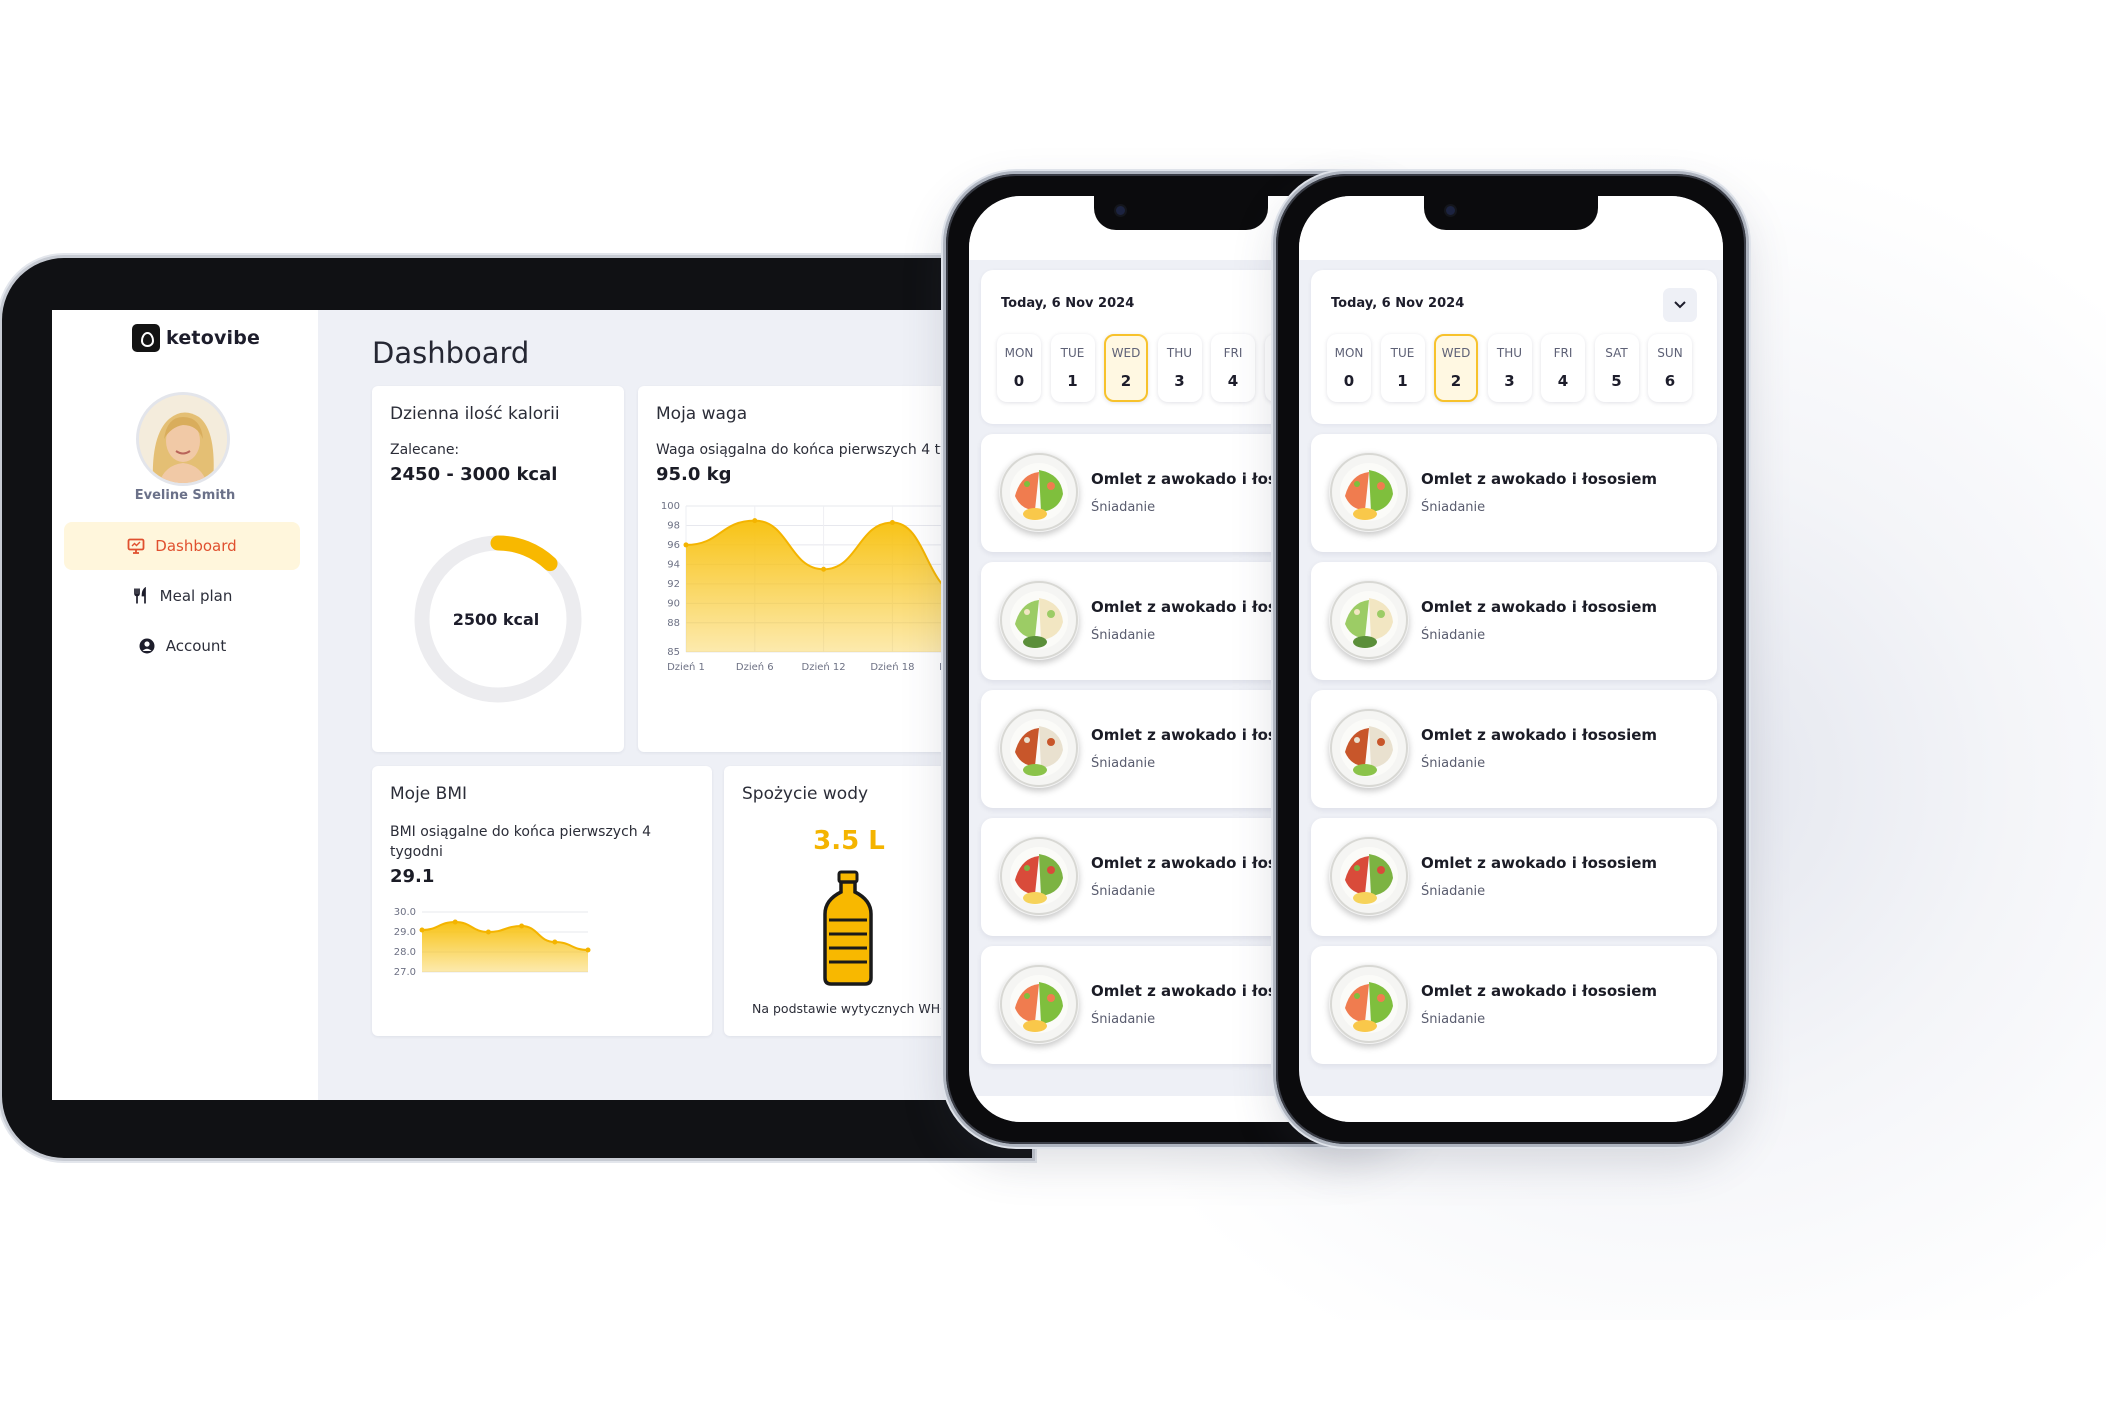 The width and height of the screenshot is (2106, 1411). What do you see at coordinates (1179, 381) in the screenshot?
I see `day-number: 3` at bounding box center [1179, 381].